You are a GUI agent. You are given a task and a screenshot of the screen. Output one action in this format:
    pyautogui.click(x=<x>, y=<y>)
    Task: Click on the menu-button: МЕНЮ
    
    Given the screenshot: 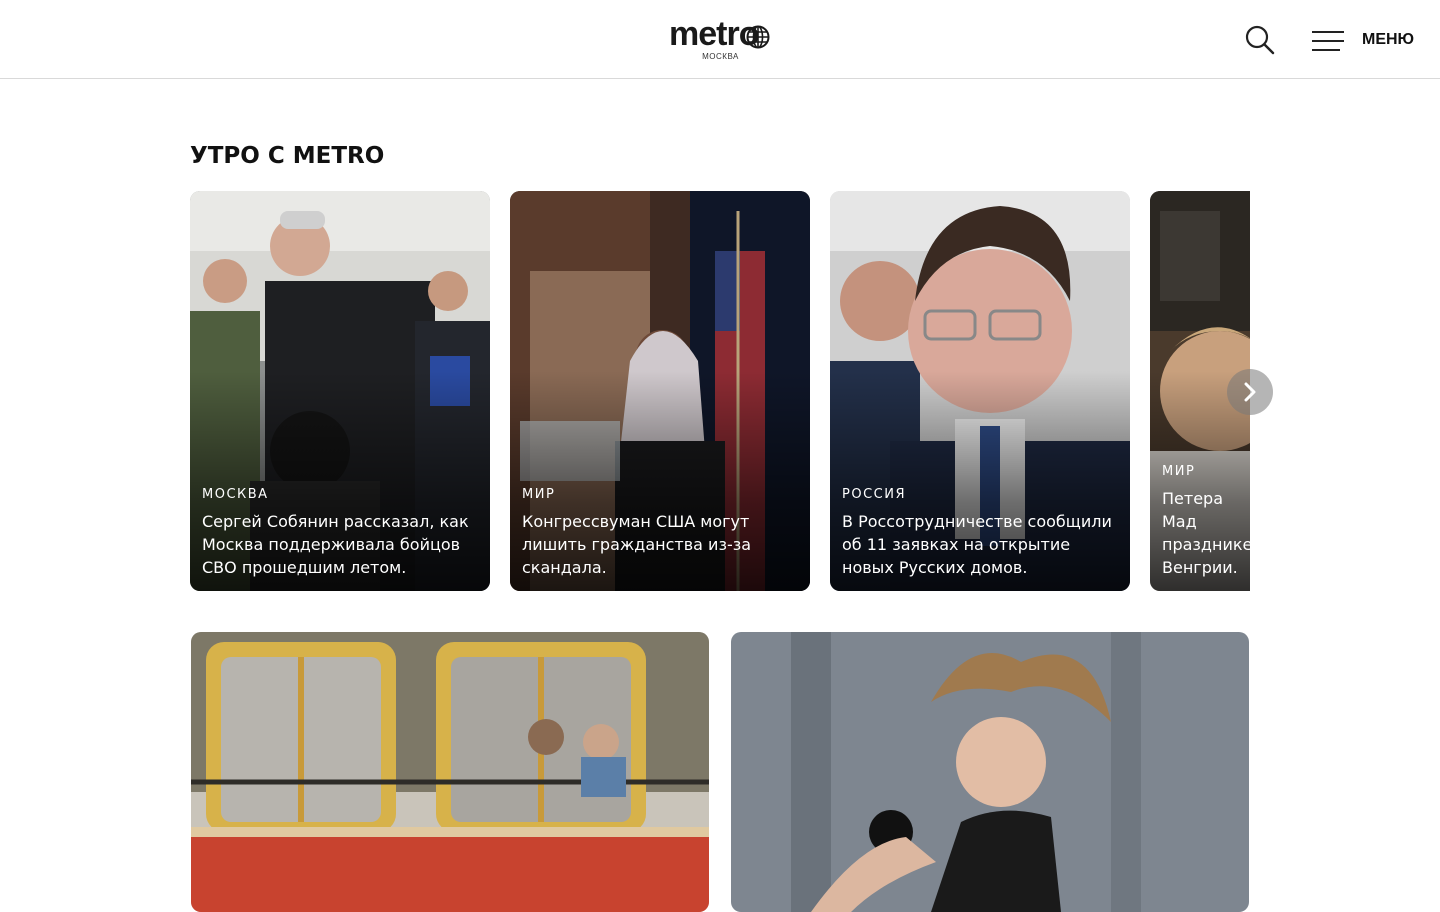 What is the action you would take?
    pyautogui.click(x=1367, y=40)
    